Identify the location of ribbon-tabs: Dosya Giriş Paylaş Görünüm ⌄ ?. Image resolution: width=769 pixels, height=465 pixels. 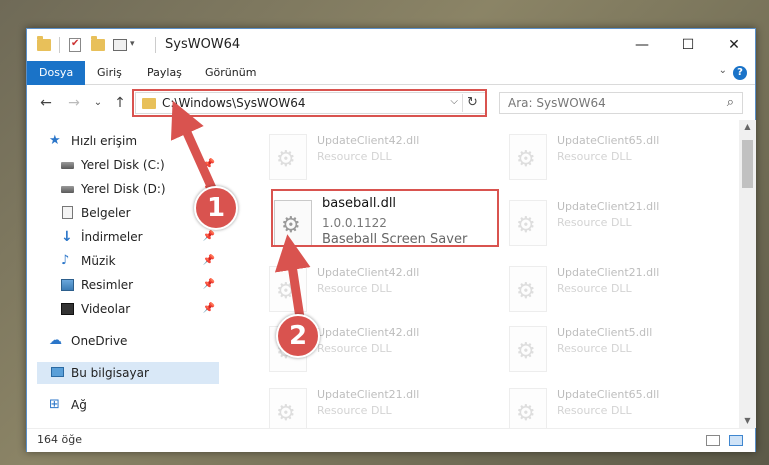
(391, 73).